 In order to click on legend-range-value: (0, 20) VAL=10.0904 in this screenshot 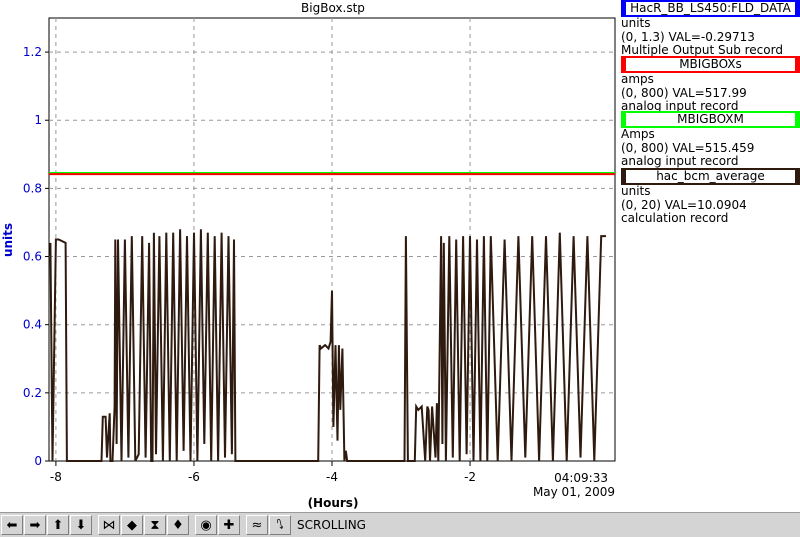, I will do `click(684, 204)`.